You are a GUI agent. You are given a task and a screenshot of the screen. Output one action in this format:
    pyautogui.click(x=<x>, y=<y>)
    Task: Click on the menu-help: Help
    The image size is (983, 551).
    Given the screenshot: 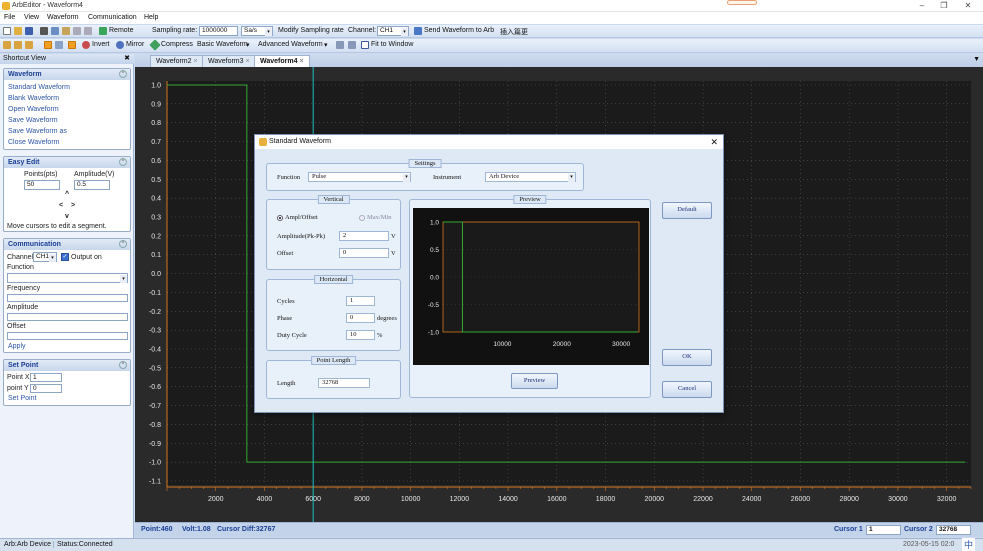 What is the action you would take?
    pyautogui.click(x=151, y=17)
    